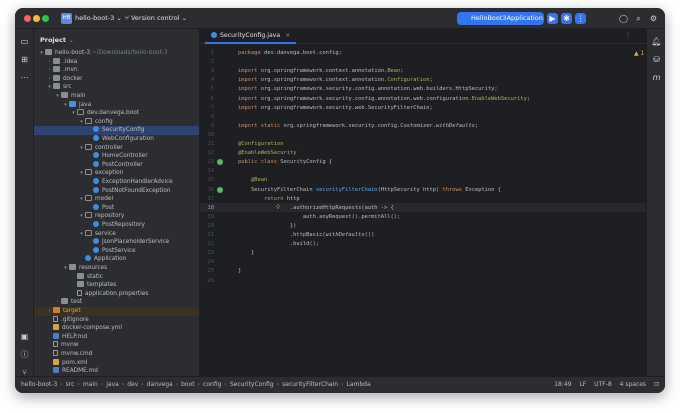 The width and height of the screenshot is (680, 413). What do you see at coordinates (252, 384) in the screenshot?
I see `breadcrumb-item: SecurityConfig` at bounding box center [252, 384].